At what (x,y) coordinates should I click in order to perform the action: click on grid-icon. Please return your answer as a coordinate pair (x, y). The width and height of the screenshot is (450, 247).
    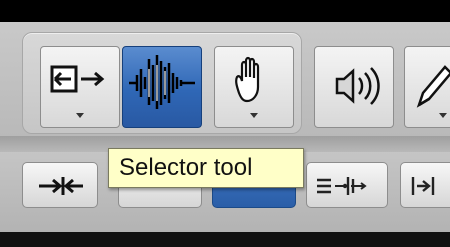
    Looking at the image, I should click on (342, 186).